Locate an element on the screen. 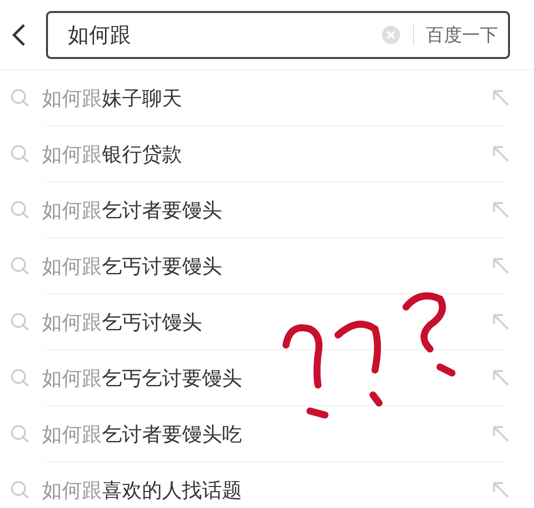 This screenshot has width=534, height=508. suggestion-item: 如何跟妹子聊天 is located at coordinates (112, 98).